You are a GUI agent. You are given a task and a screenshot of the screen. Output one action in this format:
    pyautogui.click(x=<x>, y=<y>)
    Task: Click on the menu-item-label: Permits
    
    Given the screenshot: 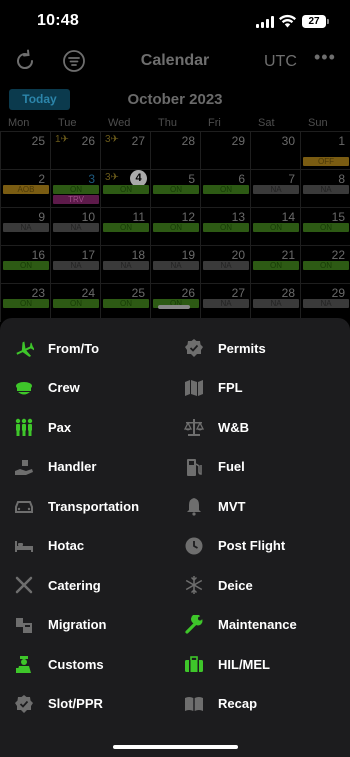 What is the action you would take?
    pyautogui.click(x=242, y=348)
    